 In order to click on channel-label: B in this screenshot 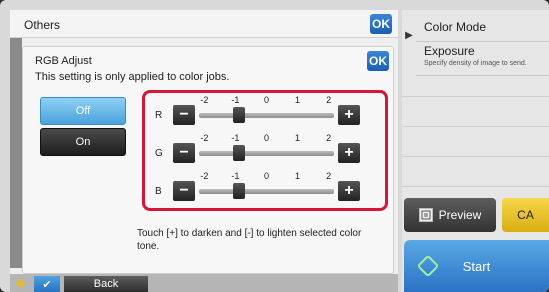, I will do `click(158, 191)`.